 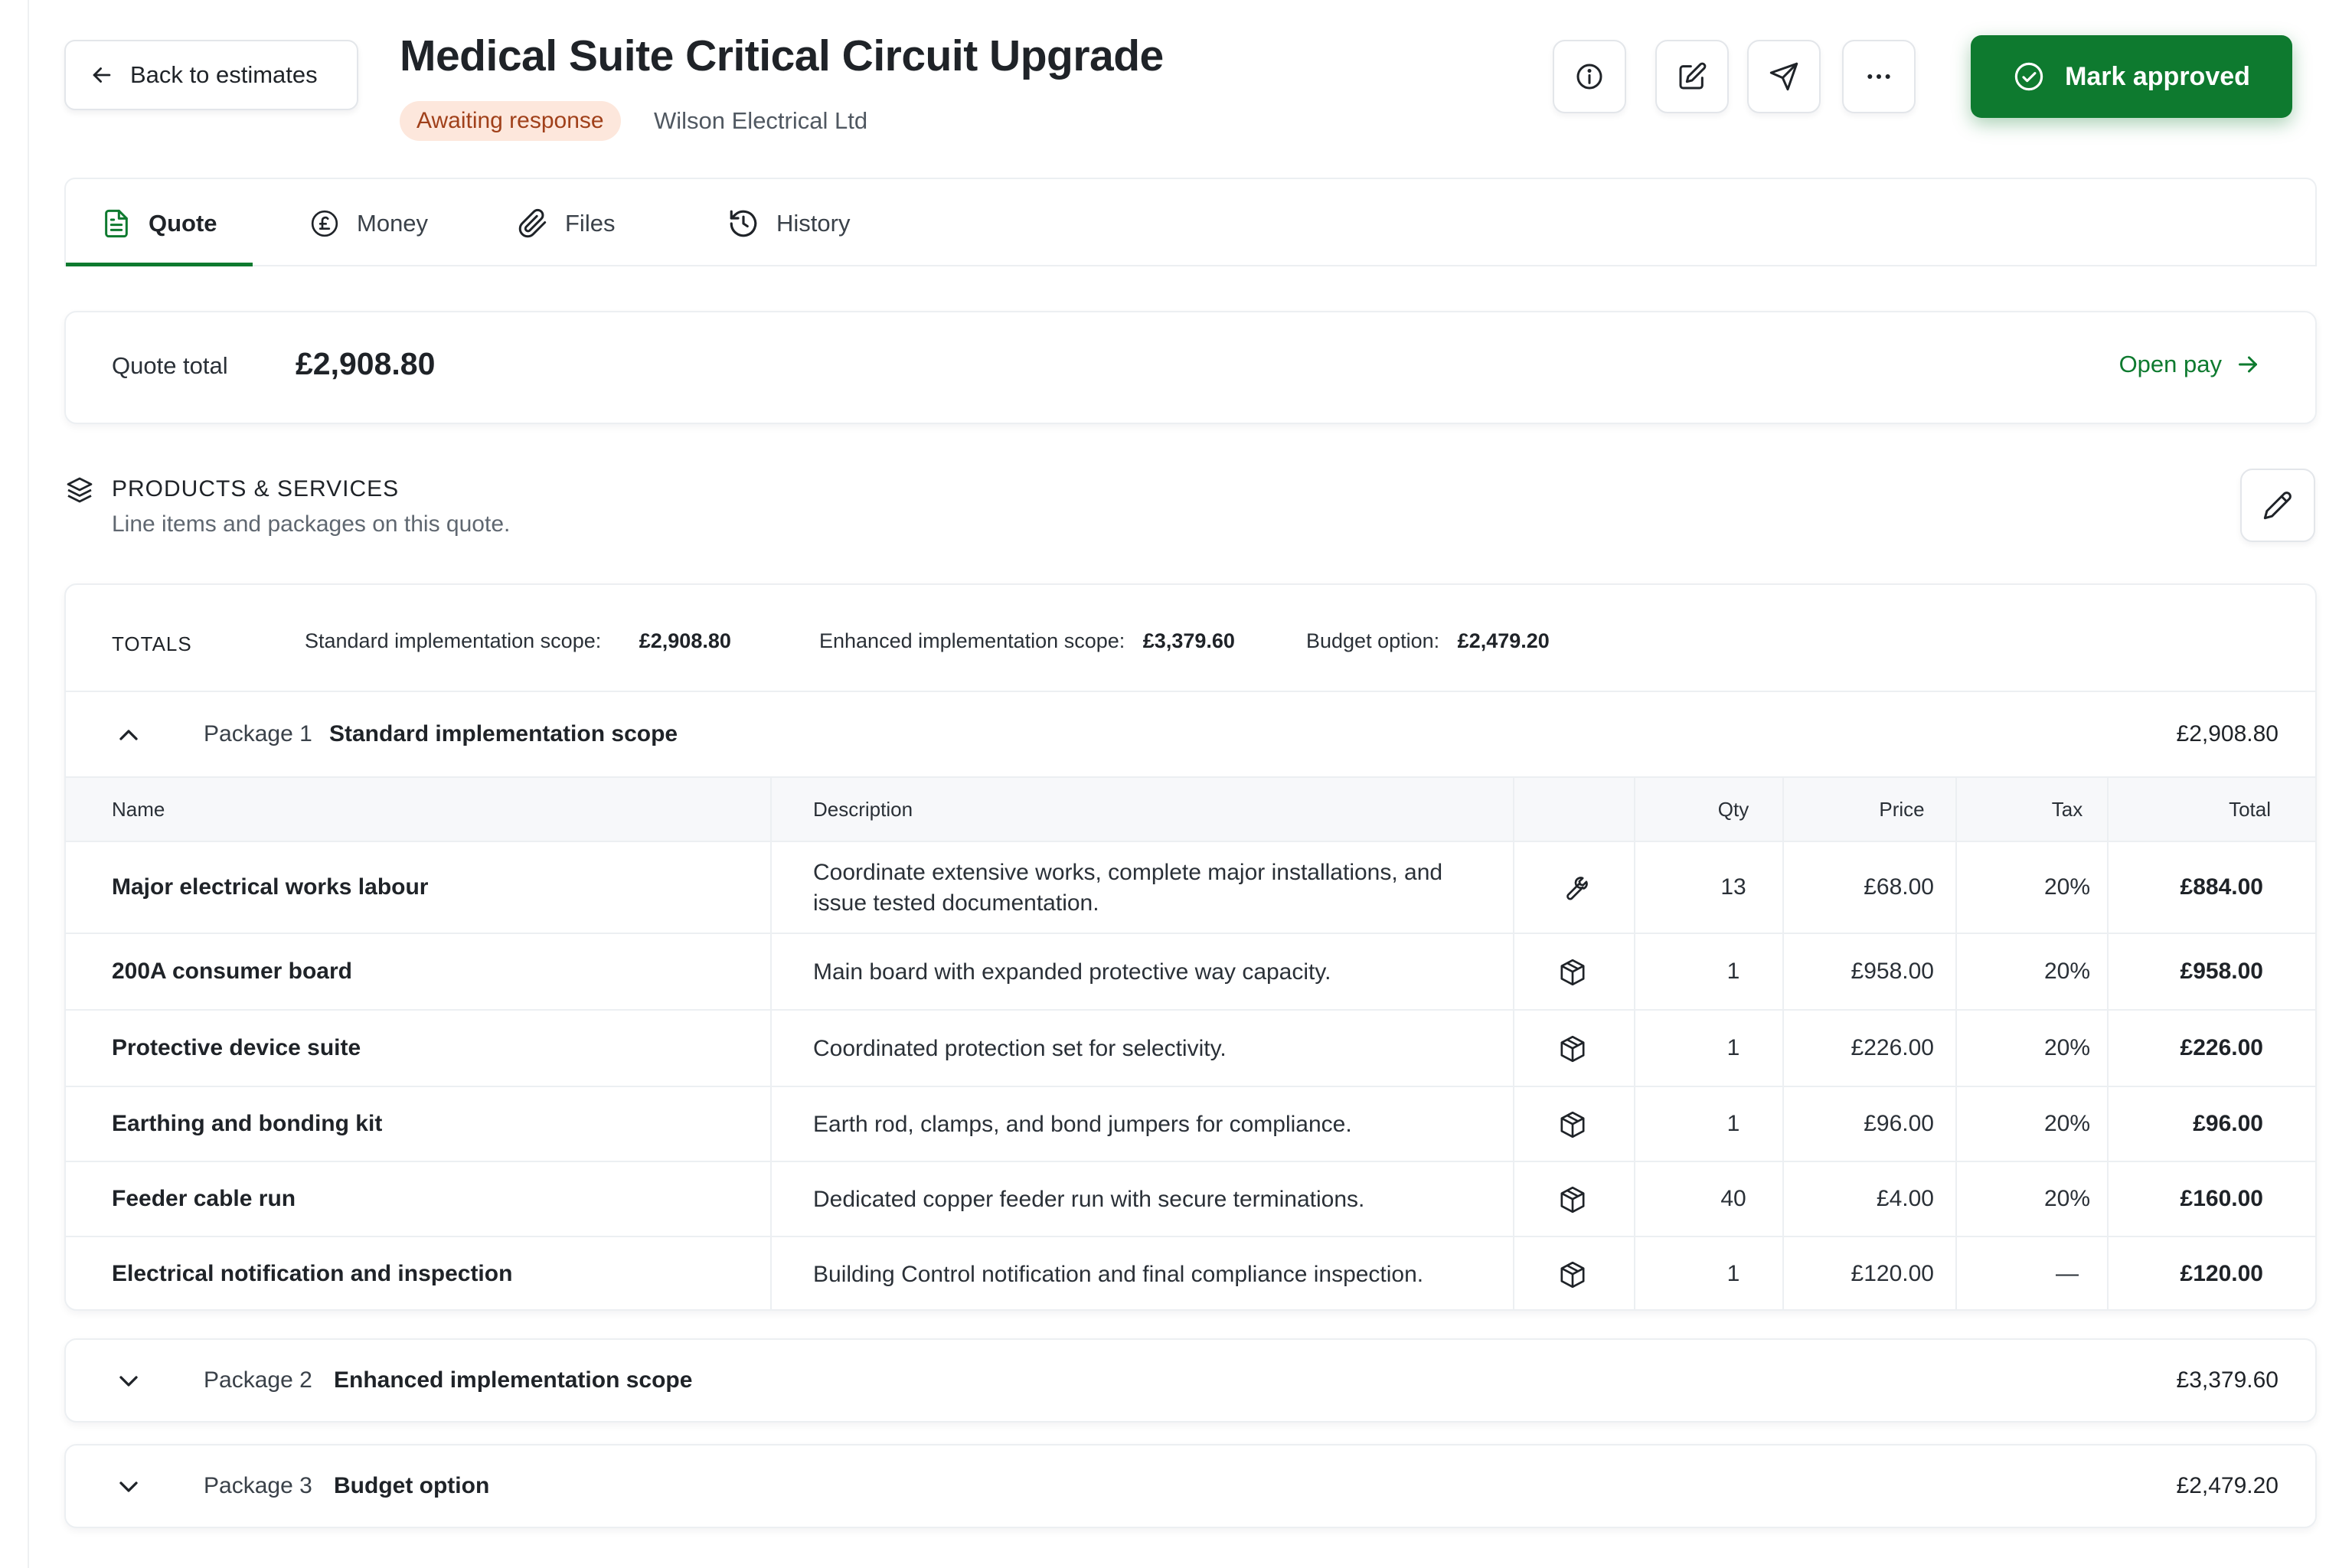 I want to click on back-button-label: Back to estimates, so click(x=224, y=74).